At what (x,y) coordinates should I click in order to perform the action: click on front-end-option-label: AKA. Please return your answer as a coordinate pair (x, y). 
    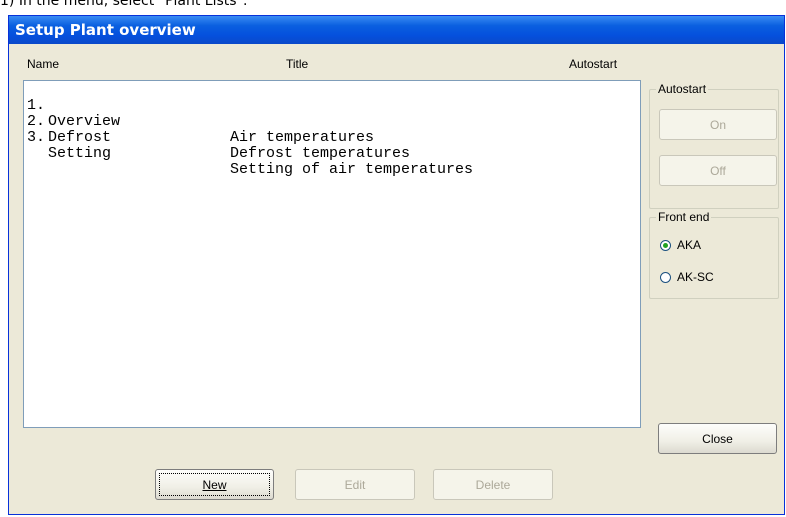
    Looking at the image, I should click on (689, 245).